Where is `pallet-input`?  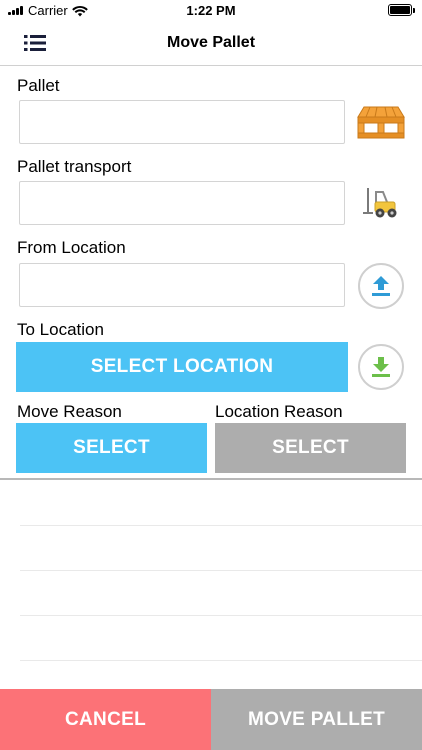 pallet-input is located at coordinates (182, 122).